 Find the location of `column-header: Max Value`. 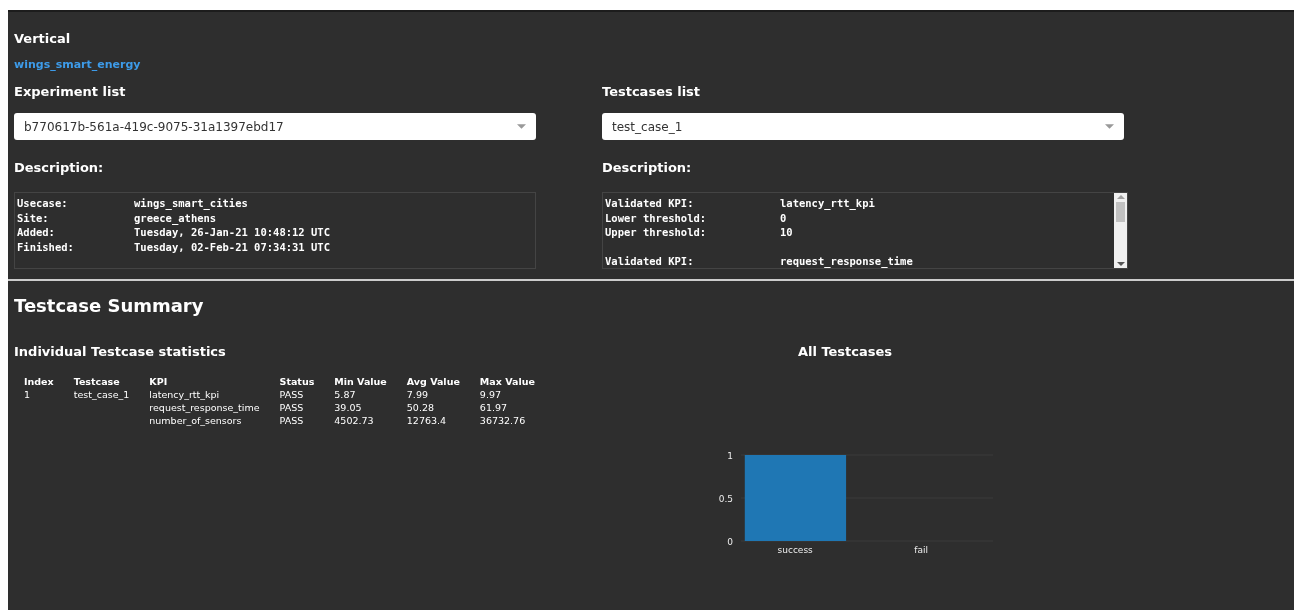

column-header: Max Value is located at coordinates (507, 381).